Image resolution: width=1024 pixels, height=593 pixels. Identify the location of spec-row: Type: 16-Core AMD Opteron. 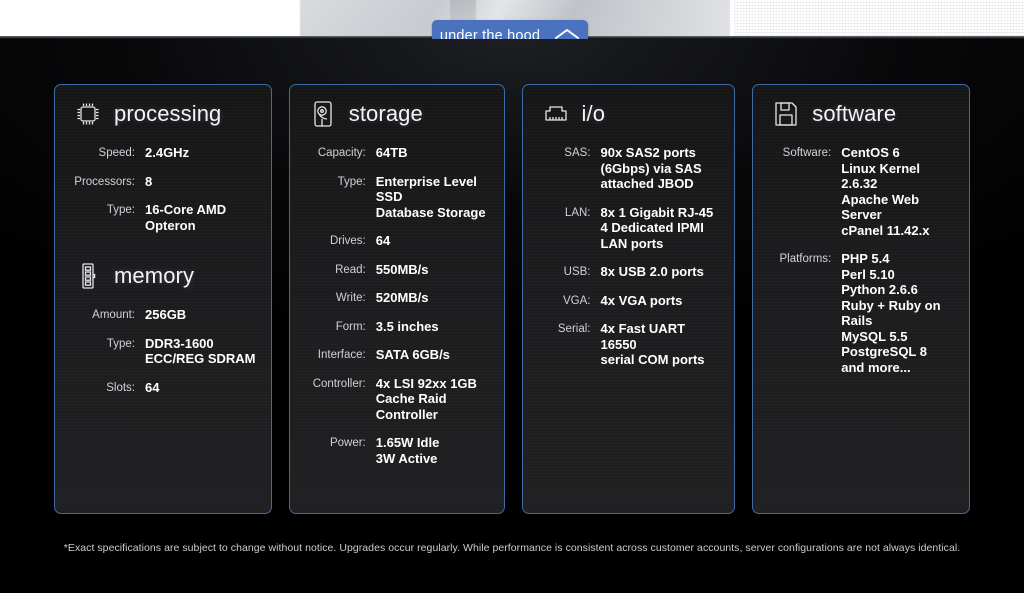
(163, 217).